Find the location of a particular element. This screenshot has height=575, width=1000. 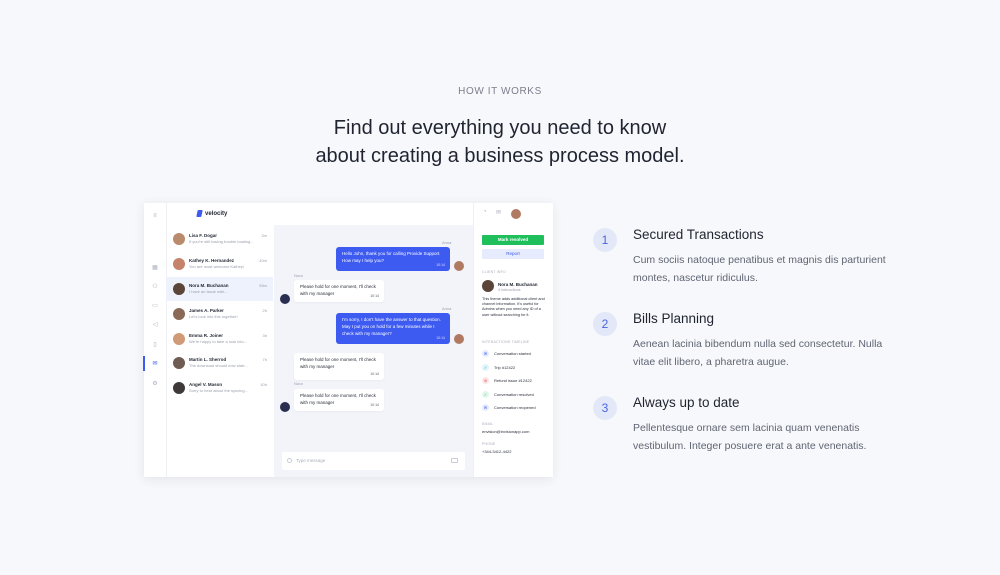

mail-icon: ✉ is located at coordinates (151, 363).